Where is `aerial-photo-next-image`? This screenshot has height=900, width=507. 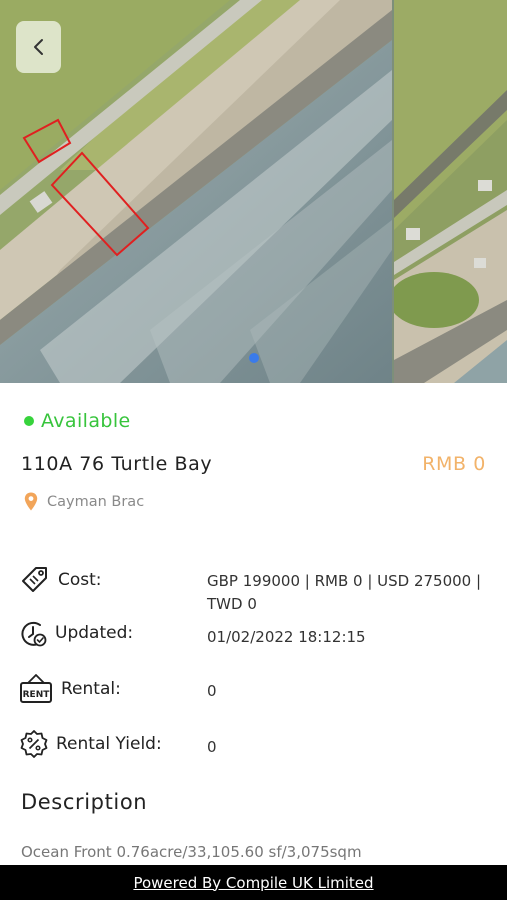 aerial-photo-next-image is located at coordinates (450, 191).